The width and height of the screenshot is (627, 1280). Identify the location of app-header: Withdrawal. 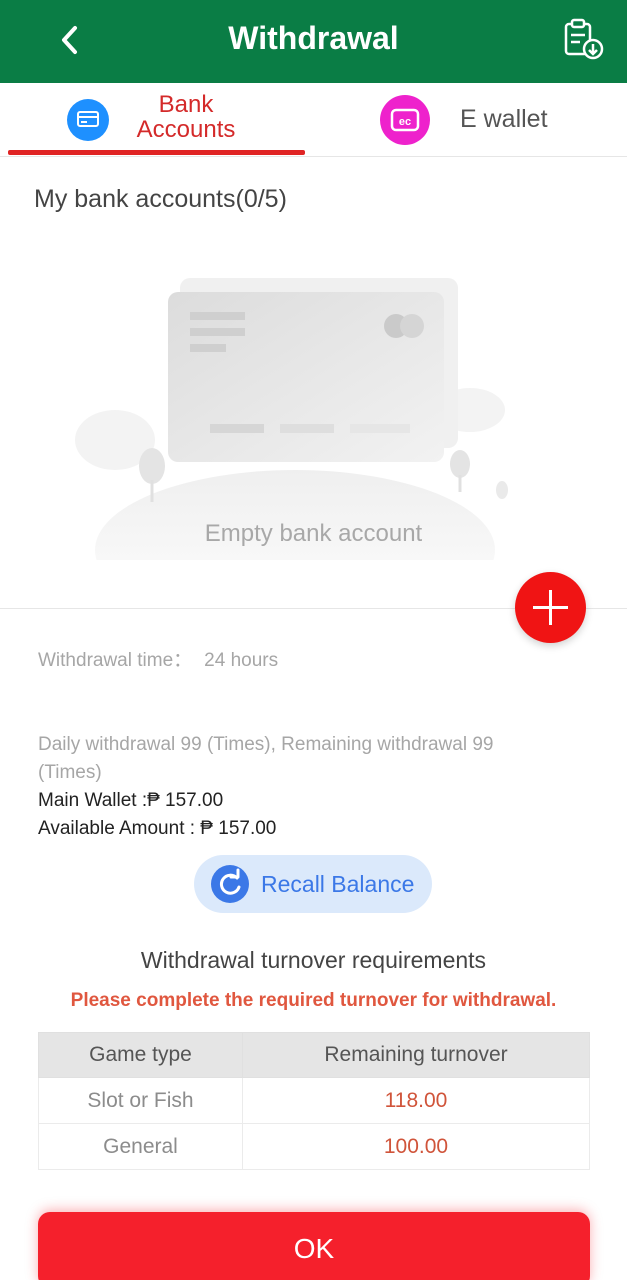
(313, 41).